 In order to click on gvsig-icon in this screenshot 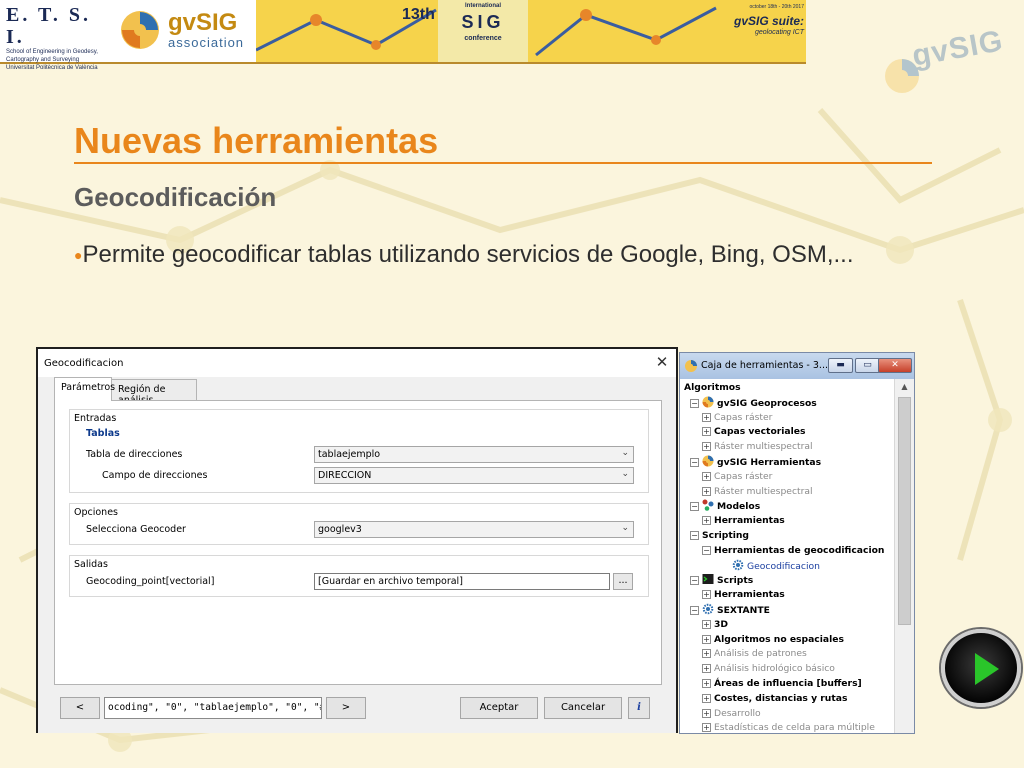, I will do `click(708, 461)`.